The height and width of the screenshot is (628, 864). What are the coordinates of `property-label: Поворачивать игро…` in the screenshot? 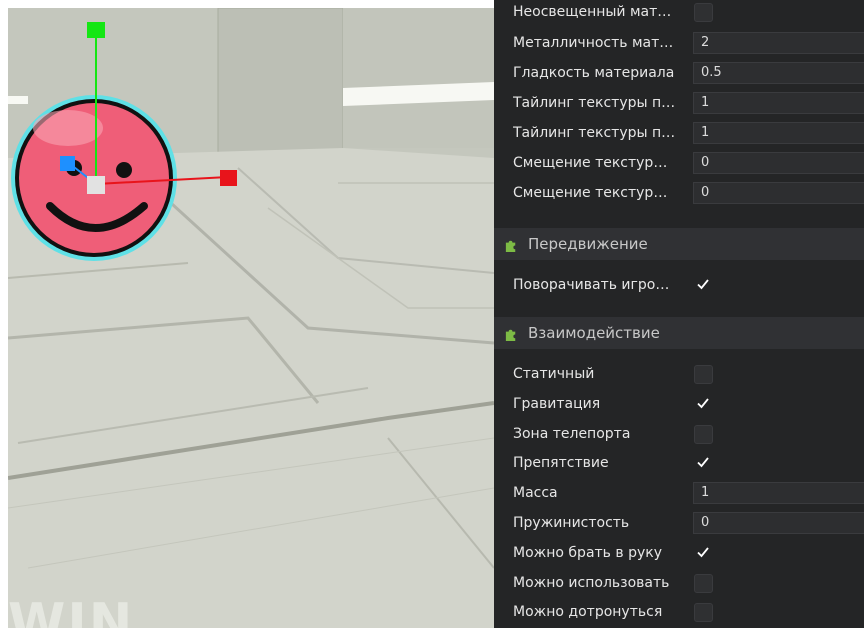 It's located at (591, 285).